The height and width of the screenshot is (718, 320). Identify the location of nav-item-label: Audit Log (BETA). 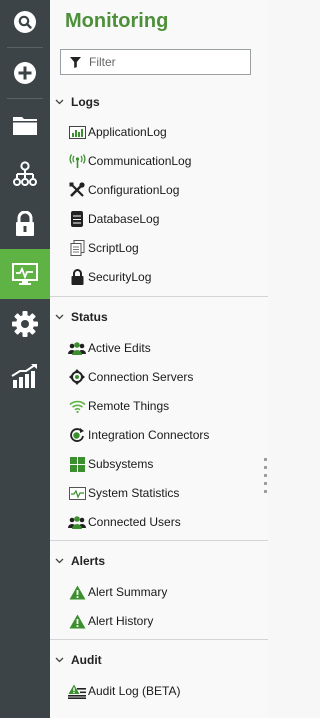
(134, 691).